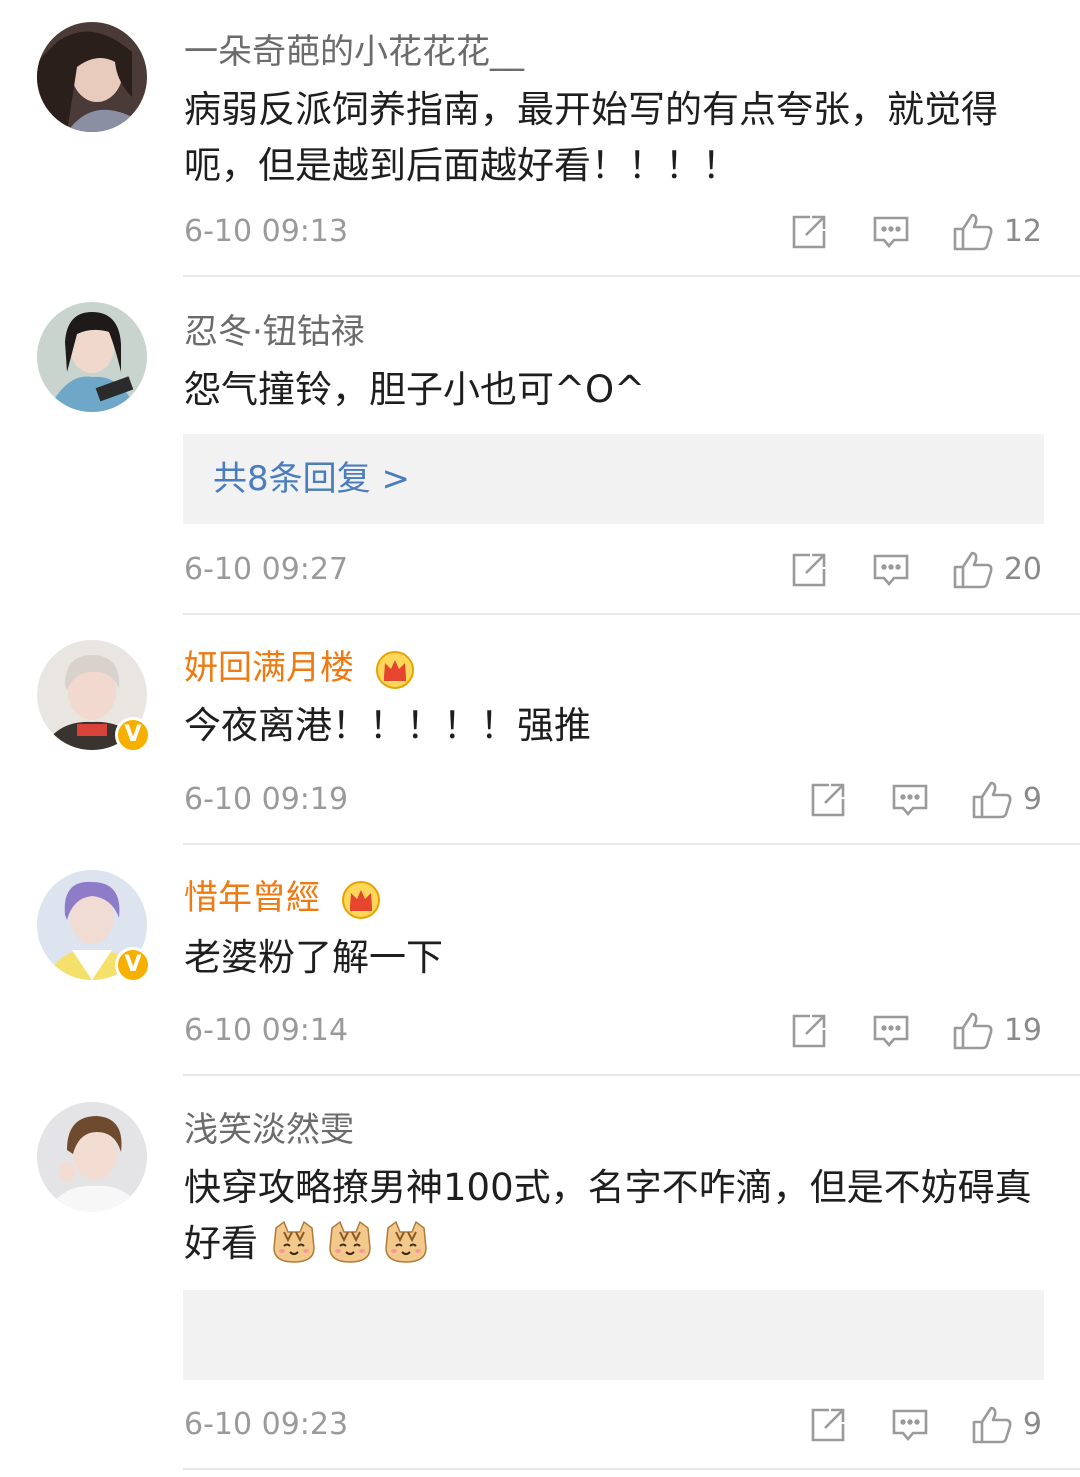 This screenshot has height=1477, width=1080. I want to click on timestamp: 6-10 09:14, so click(266, 1030).